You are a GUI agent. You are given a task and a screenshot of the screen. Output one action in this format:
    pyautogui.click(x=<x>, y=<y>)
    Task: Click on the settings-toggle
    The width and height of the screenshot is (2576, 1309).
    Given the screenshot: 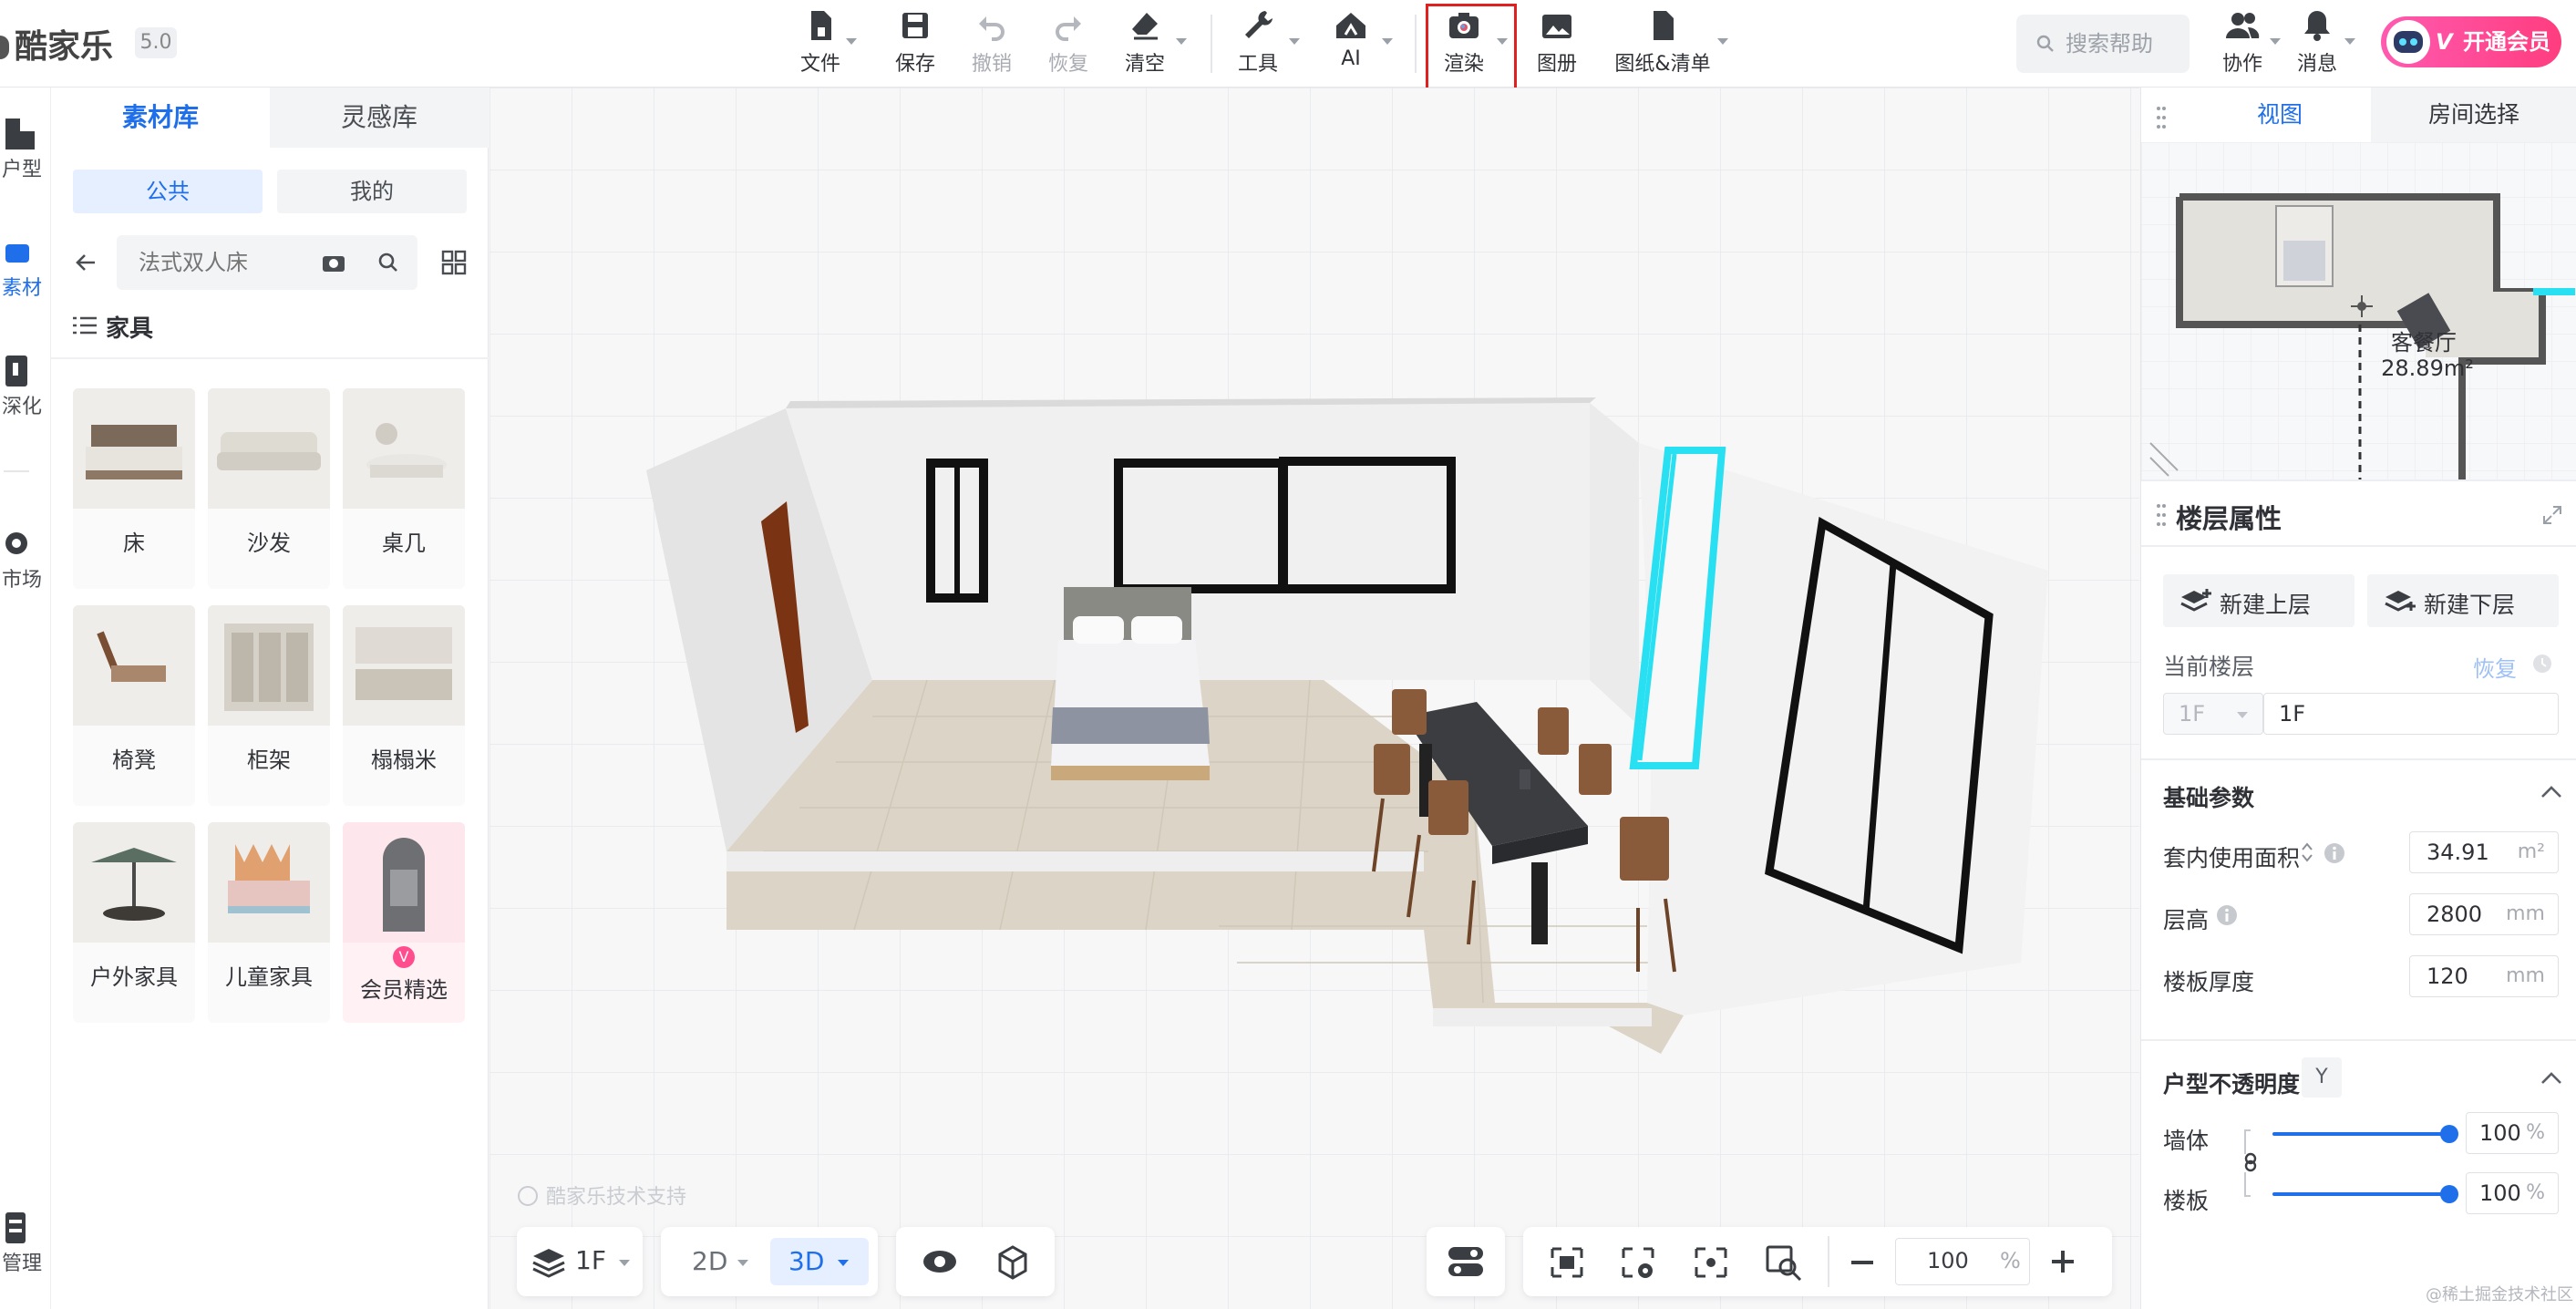 What is the action you would take?
    pyautogui.click(x=1466, y=1261)
    